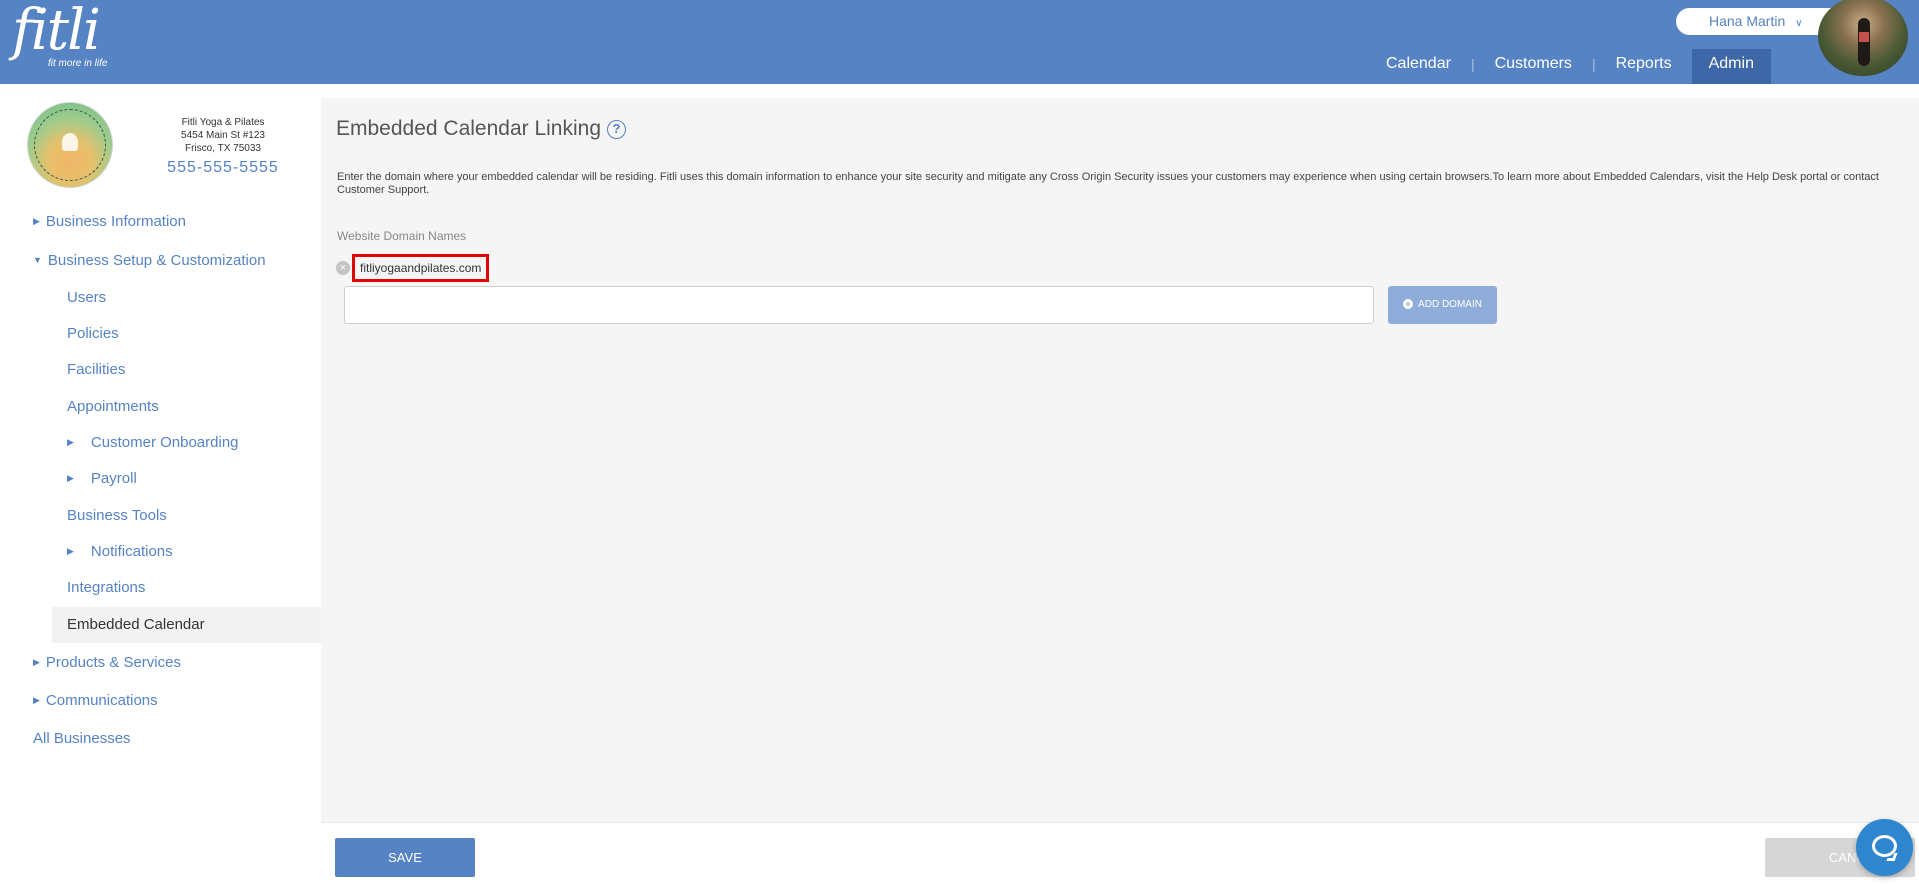 Image resolution: width=1919 pixels, height=886 pixels. What do you see at coordinates (1418, 66) in the screenshot?
I see `nav-calendar: Calendar` at bounding box center [1418, 66].